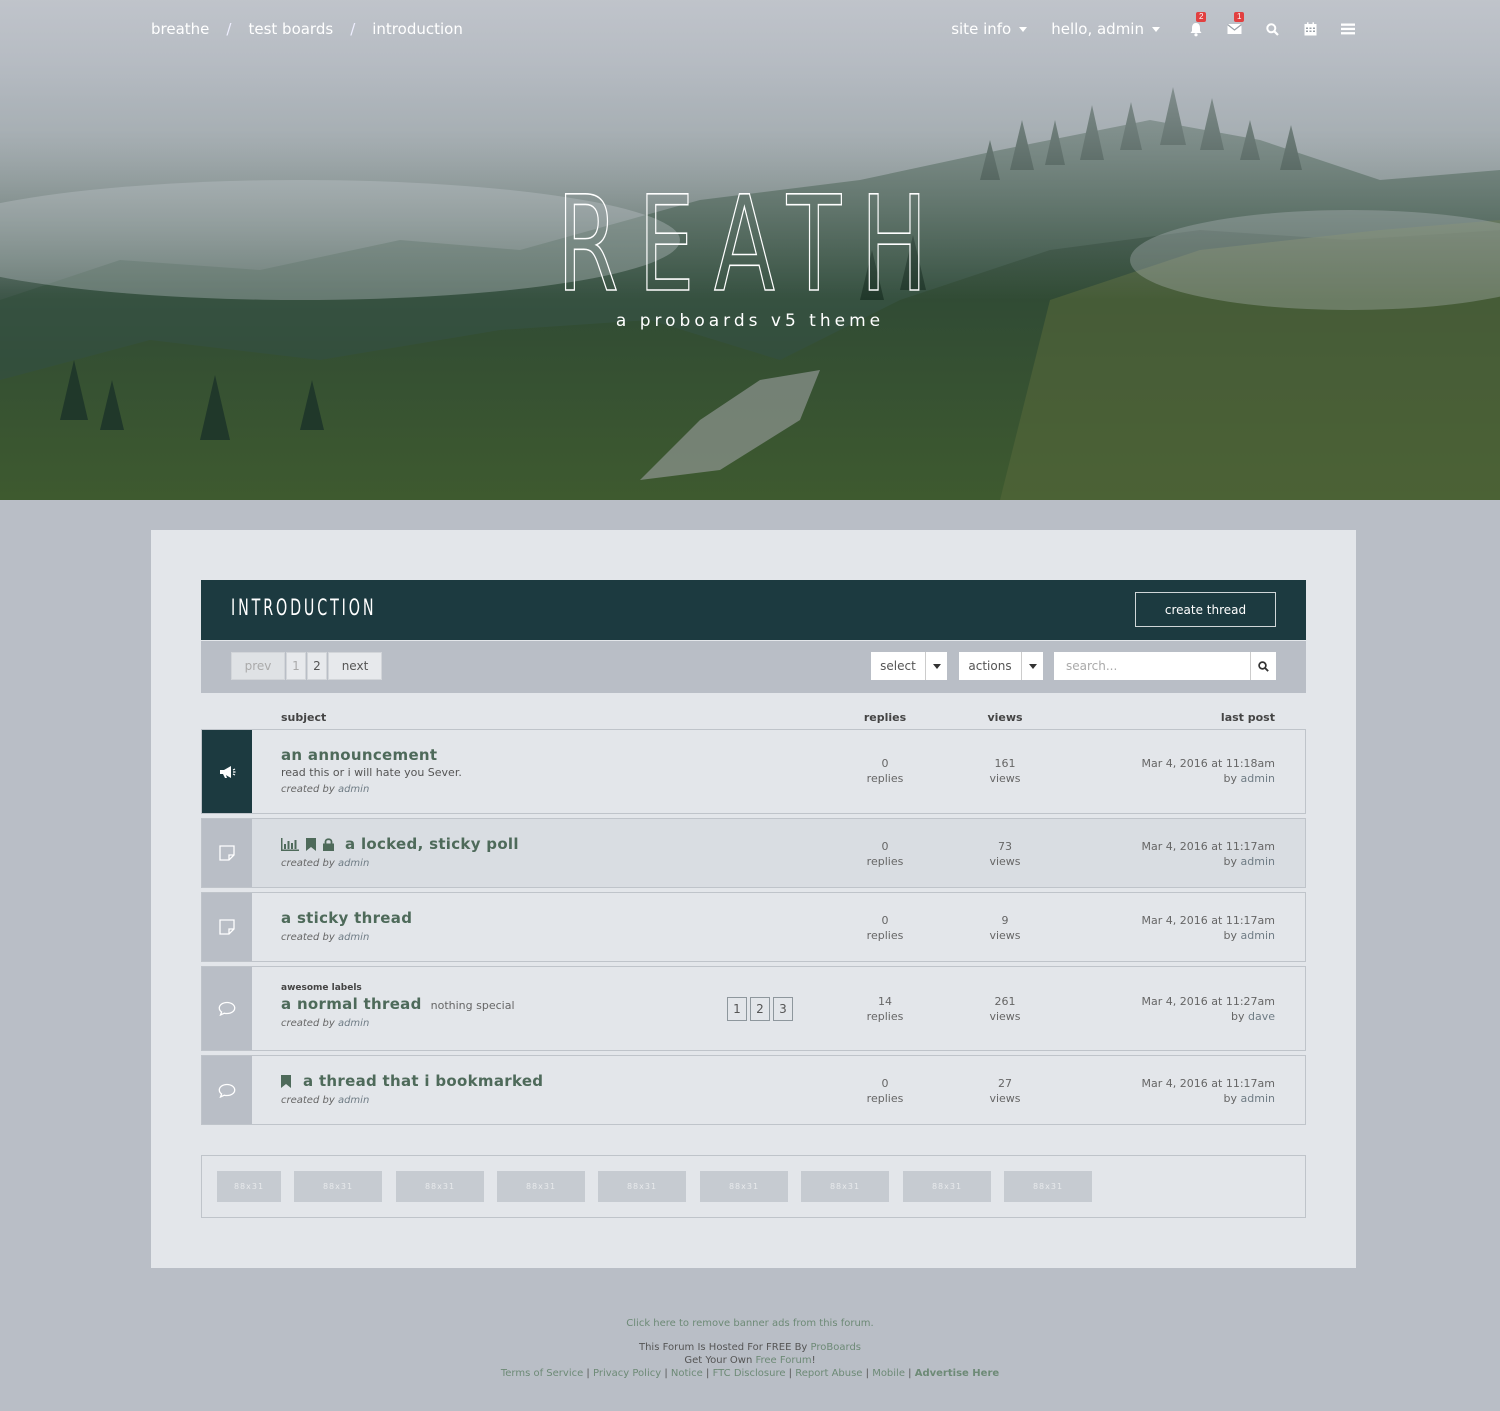  What do you see at coordinates (1248, 717) in the screenshot?
I see `column-header-last-post: last post` at bounding box center [1248, 717].